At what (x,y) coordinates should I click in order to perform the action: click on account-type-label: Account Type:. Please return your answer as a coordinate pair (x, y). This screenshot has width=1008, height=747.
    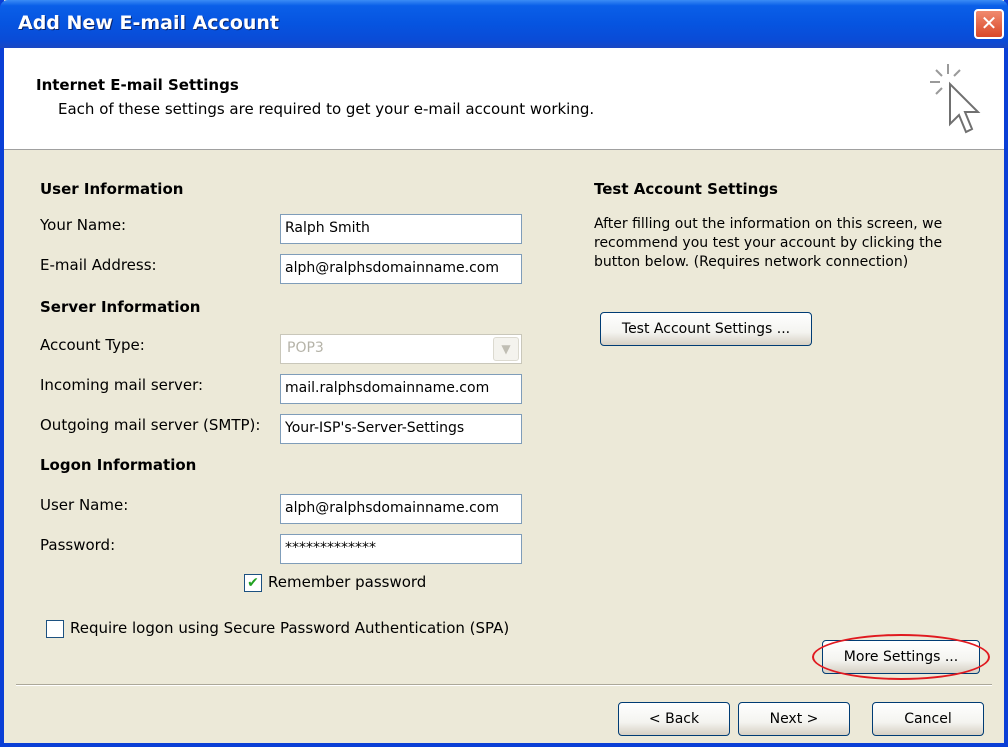
    Looking at the image, I should click on (92, 345).